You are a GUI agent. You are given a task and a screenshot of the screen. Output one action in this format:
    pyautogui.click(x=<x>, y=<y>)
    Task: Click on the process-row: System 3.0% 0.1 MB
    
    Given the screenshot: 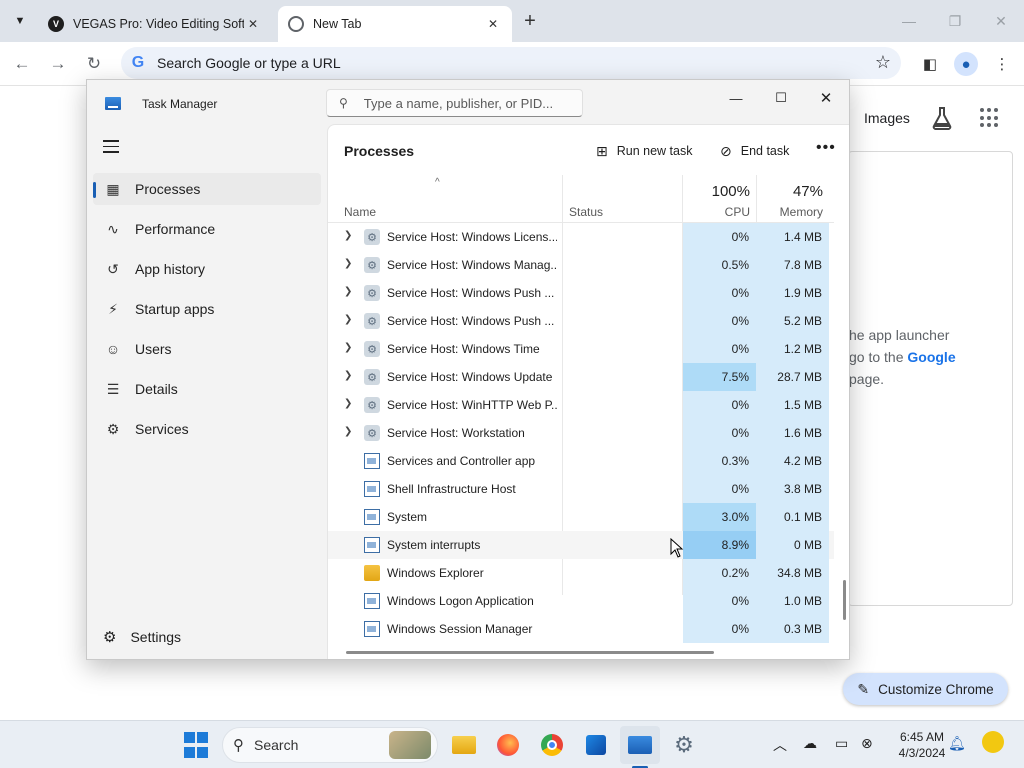 What is the action you would take?
    pyautogui.click(x=581, y=517)
    